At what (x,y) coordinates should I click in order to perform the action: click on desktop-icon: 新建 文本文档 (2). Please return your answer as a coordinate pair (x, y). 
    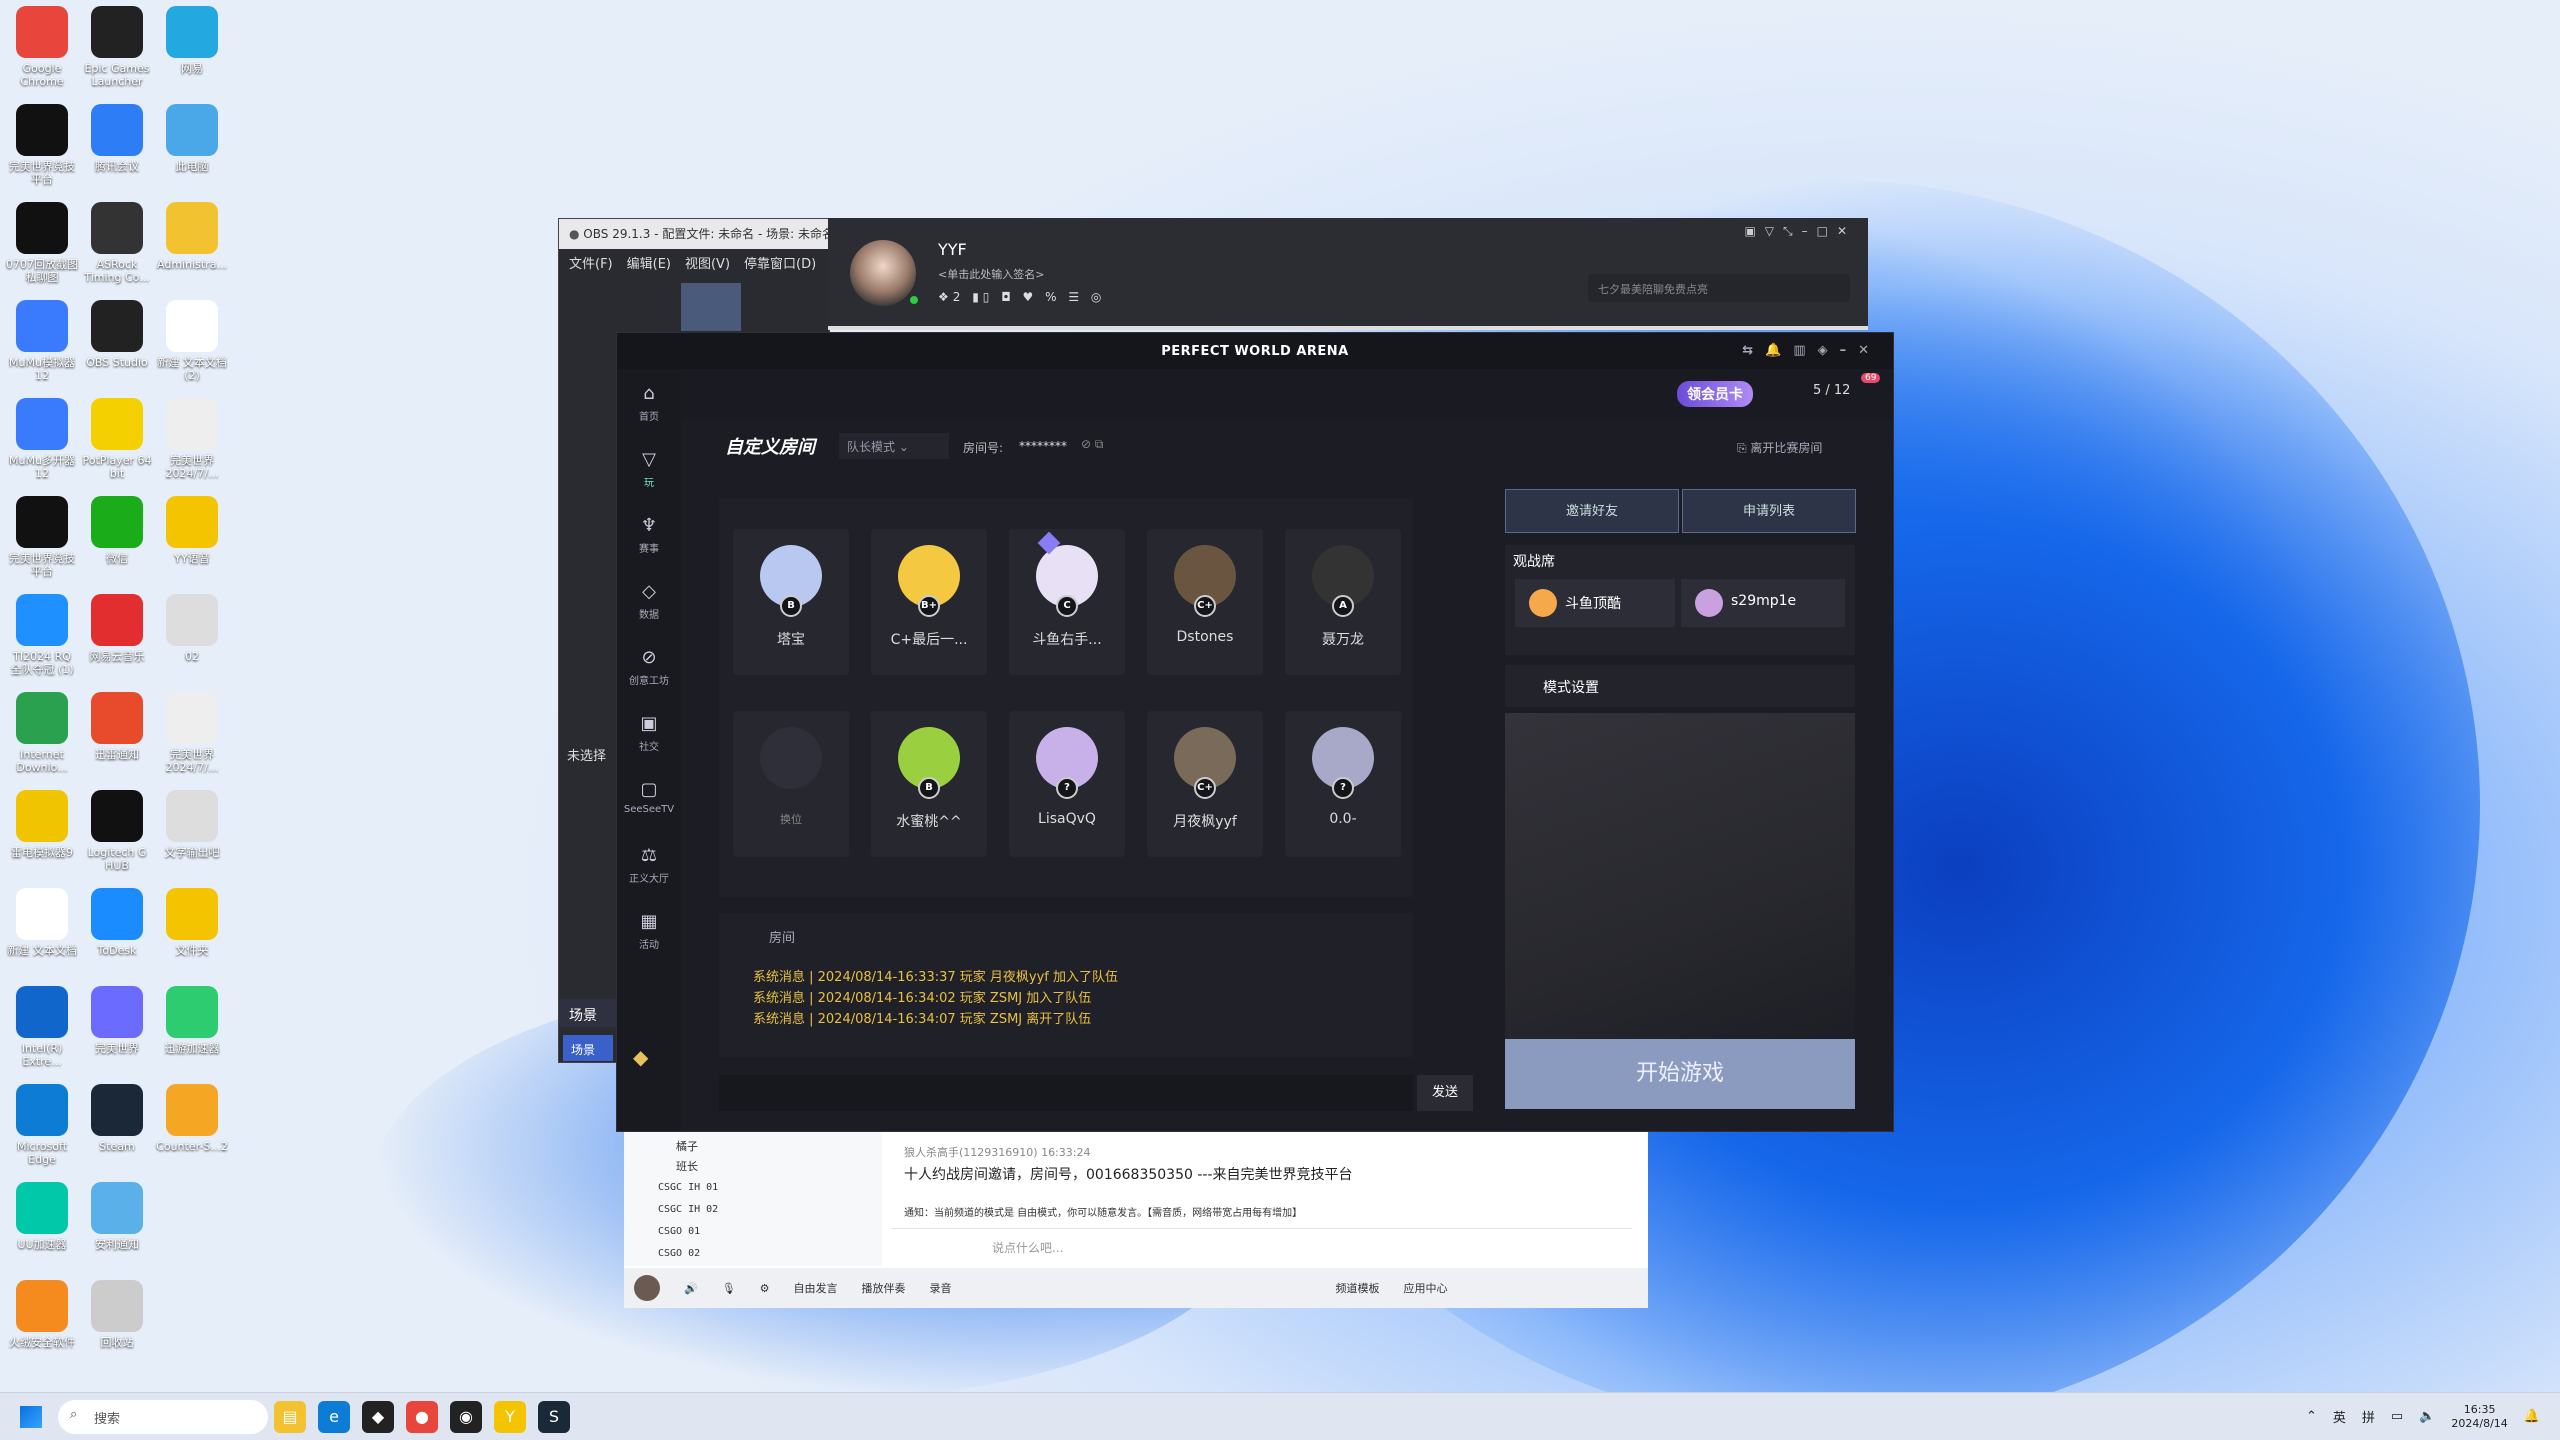
    Looking at the image, I should click on (192, 341).